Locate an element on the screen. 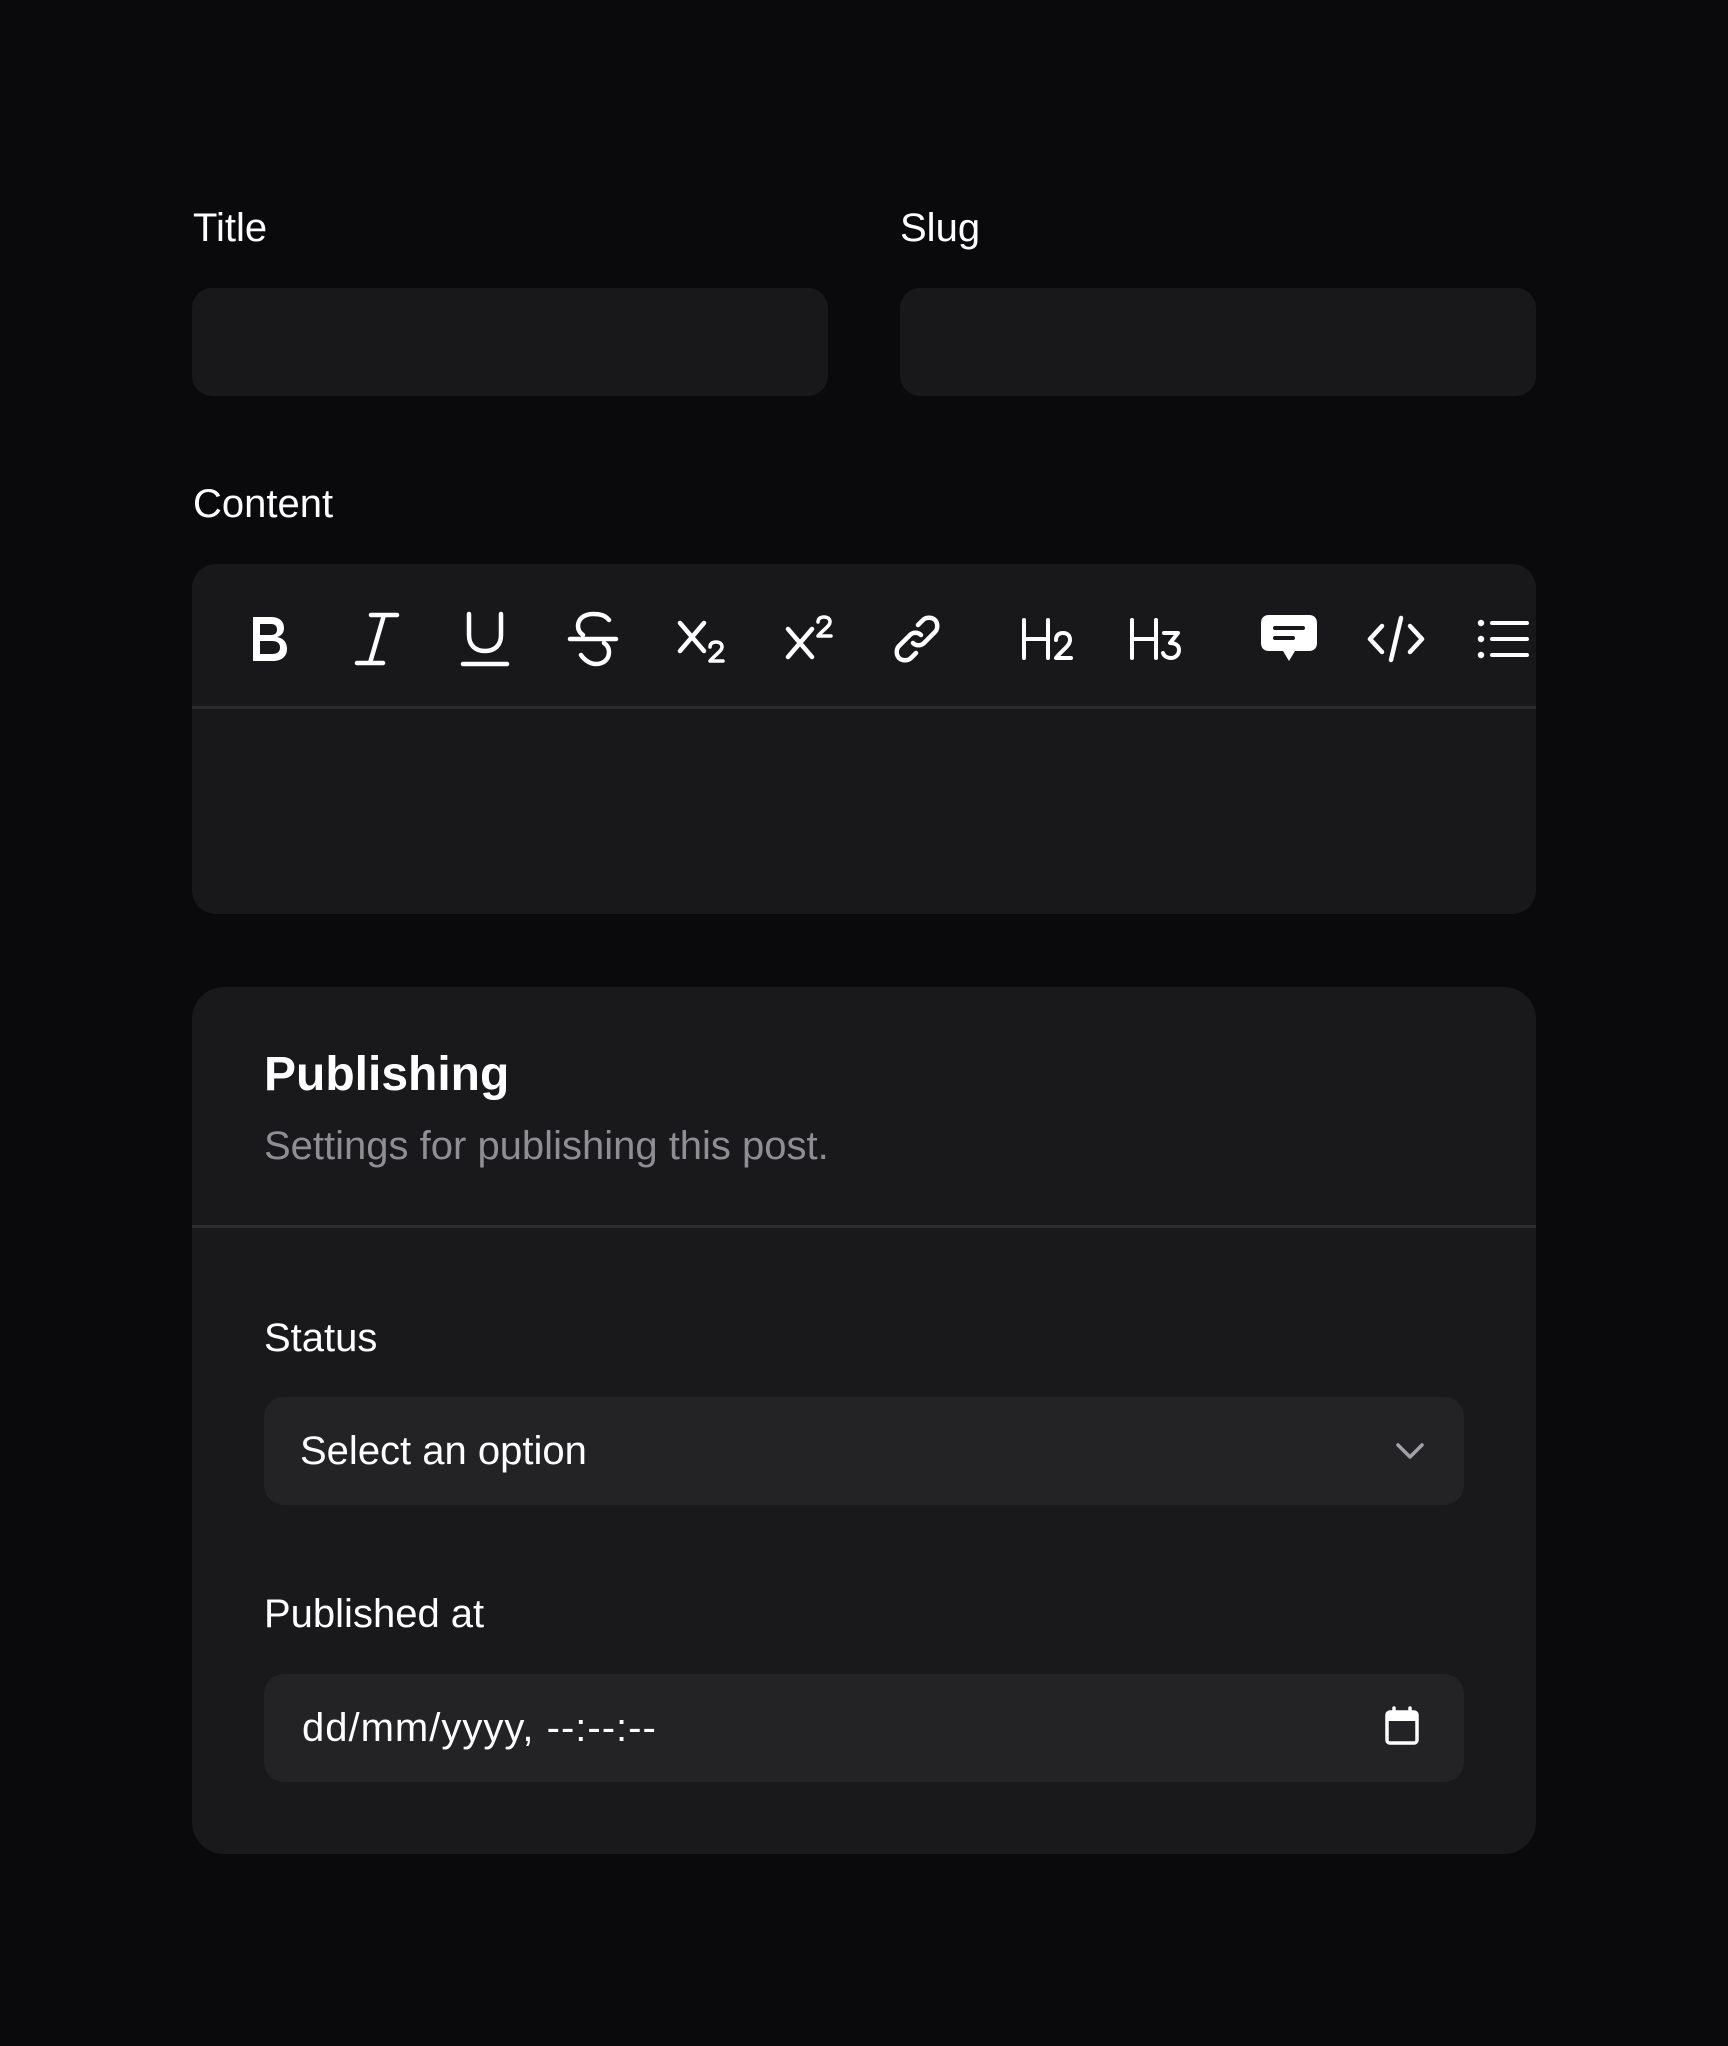 Image resolution: width=1728 pixels, height=2046 pixels. subscript-button is located at coordinates (702, 639).